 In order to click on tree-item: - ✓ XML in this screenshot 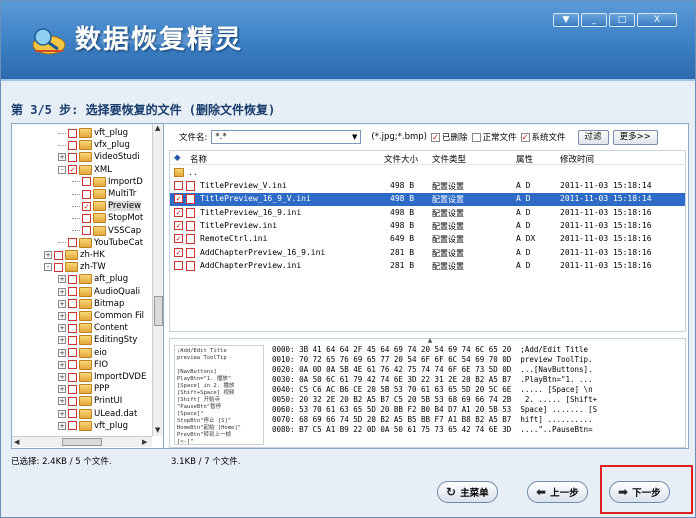, I will do `click(85, 170)`.